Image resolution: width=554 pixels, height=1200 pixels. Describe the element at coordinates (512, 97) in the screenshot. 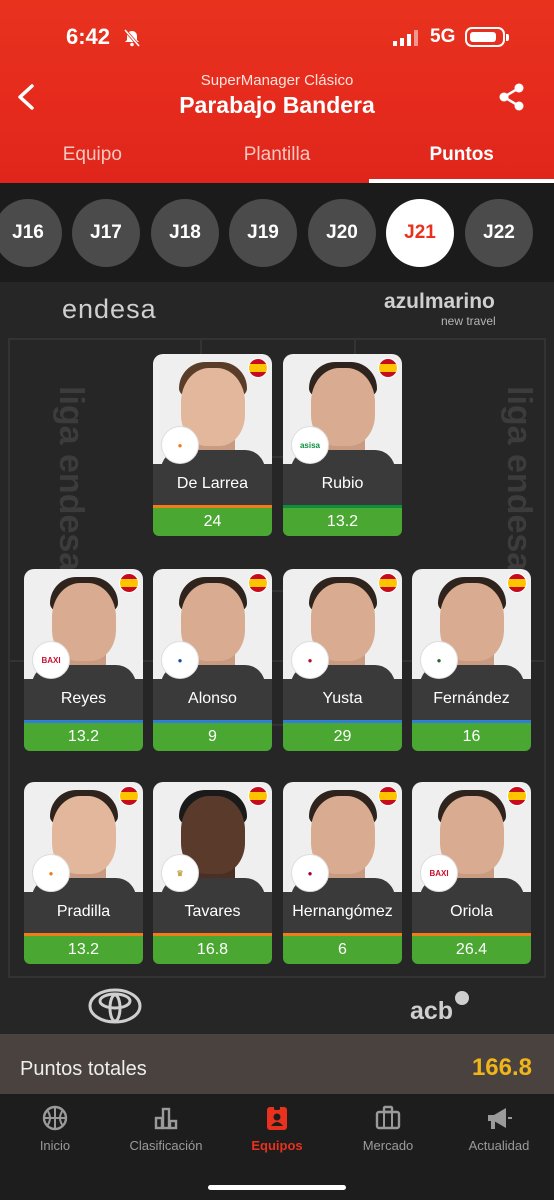

I see `share-icon` at that location.